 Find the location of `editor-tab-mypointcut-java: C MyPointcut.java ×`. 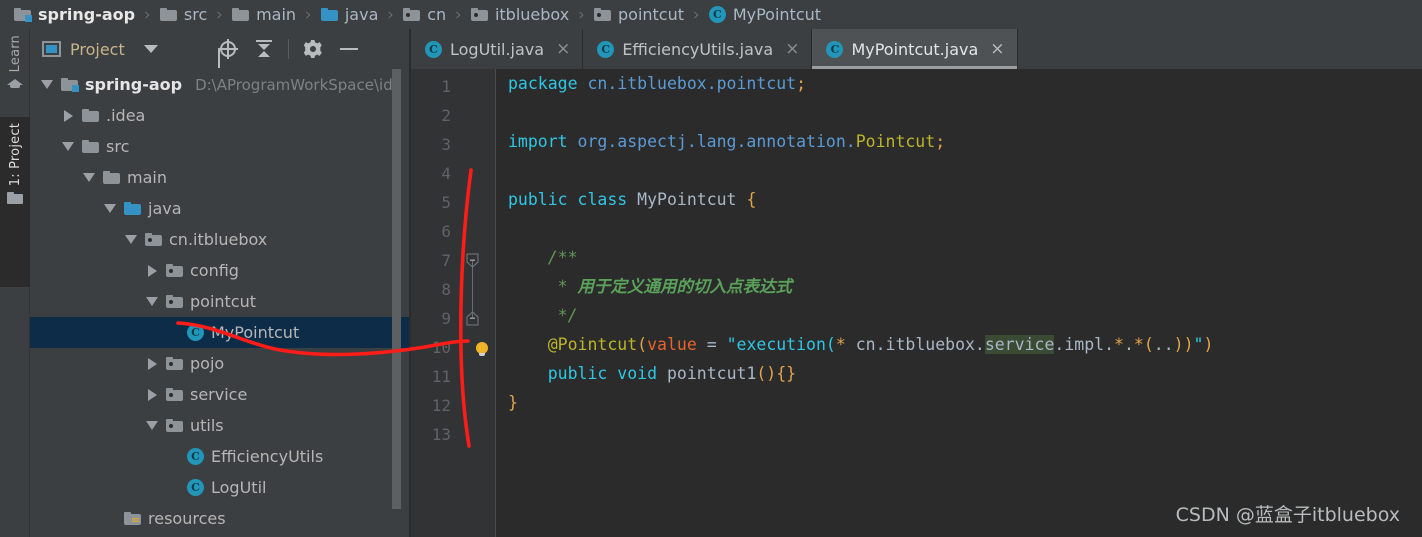

editor-tab-mypointcut-java: C MyPointcut.java × is located at coordinates (915, 49).